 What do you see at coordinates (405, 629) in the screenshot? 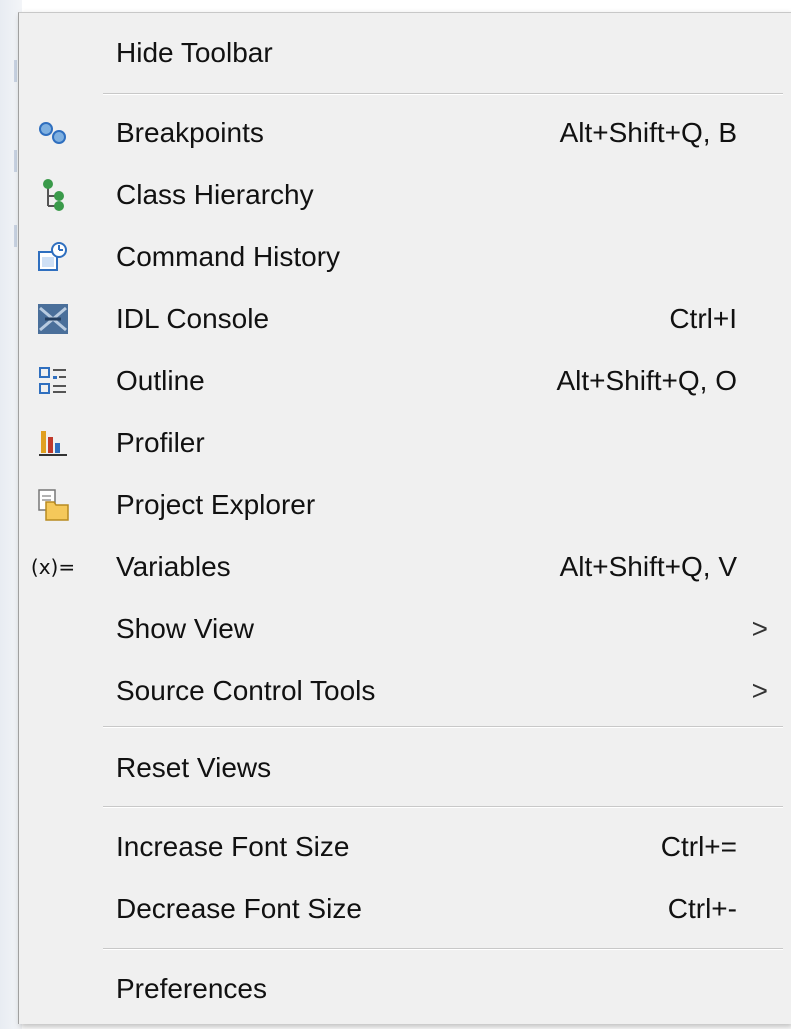
I see `menu-item-show-view: Show View >` at bounding box center [405, 629].